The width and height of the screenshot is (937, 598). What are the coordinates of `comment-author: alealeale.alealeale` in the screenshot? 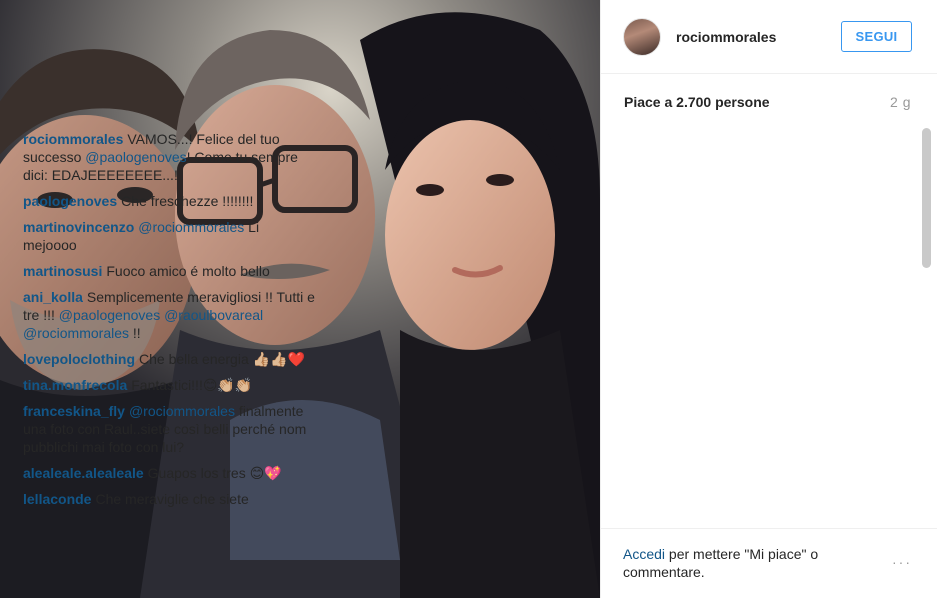 It's located at (83, 473).